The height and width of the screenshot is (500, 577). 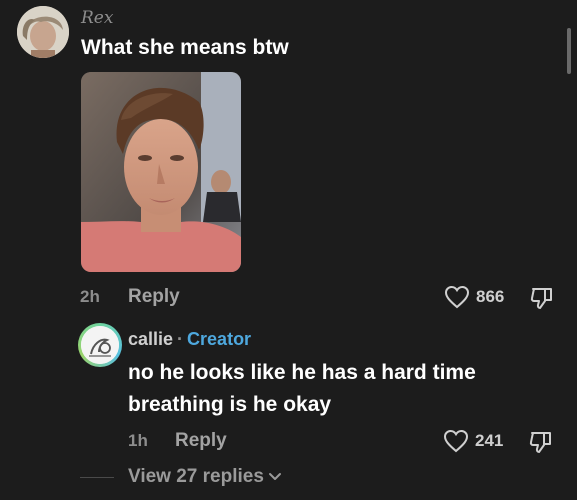 What do you see at coordinates (569, 51) in the screenshot?
I see `scrollbar` at bounding box center [569, 51].